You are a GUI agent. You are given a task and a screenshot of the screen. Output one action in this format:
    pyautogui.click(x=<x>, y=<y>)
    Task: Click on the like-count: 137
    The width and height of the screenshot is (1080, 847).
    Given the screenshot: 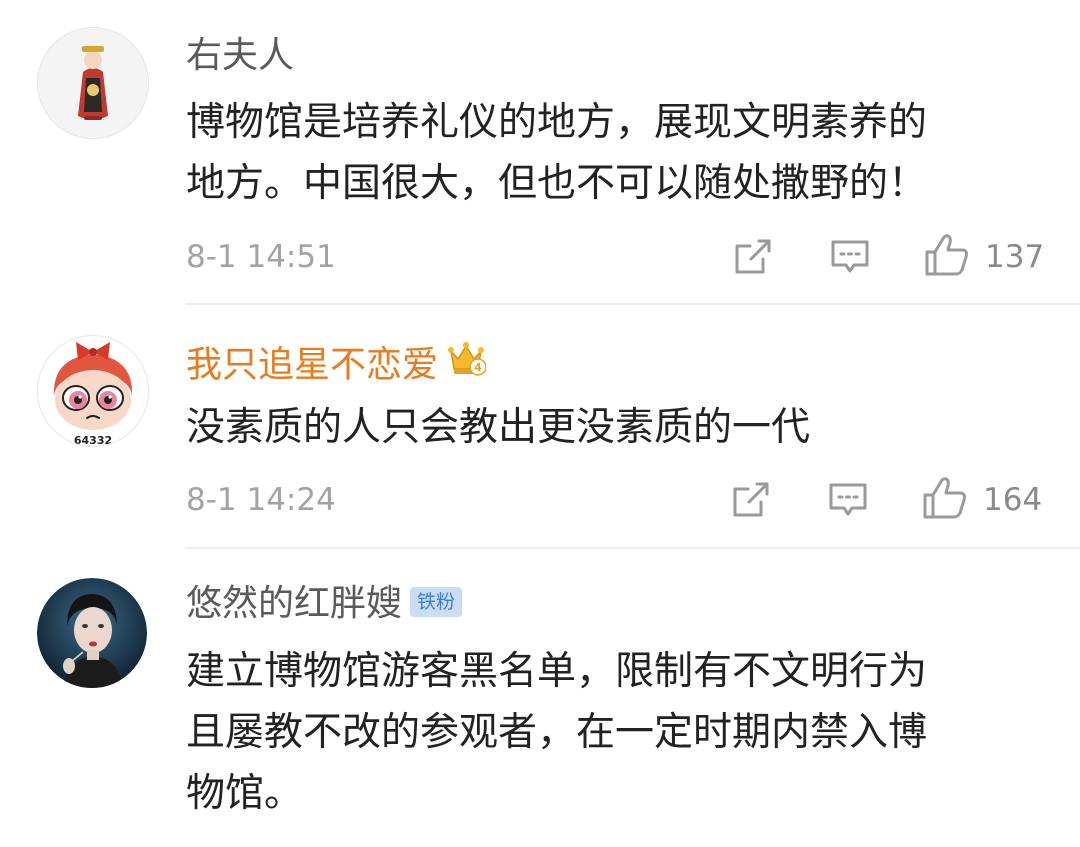 What is the action you would take?
    pyautogui.click(x=1015, y=257)
    